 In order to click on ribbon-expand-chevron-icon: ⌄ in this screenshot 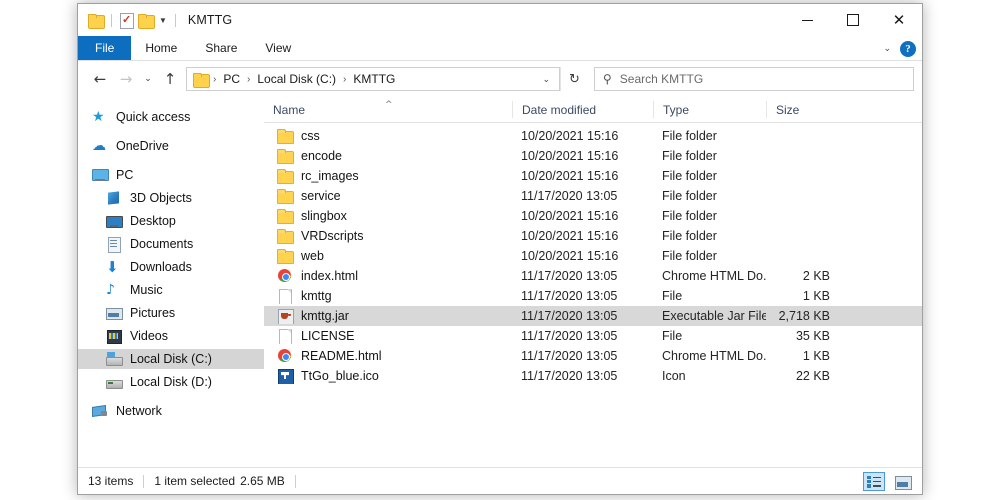, I will do `click(887, 48)`.